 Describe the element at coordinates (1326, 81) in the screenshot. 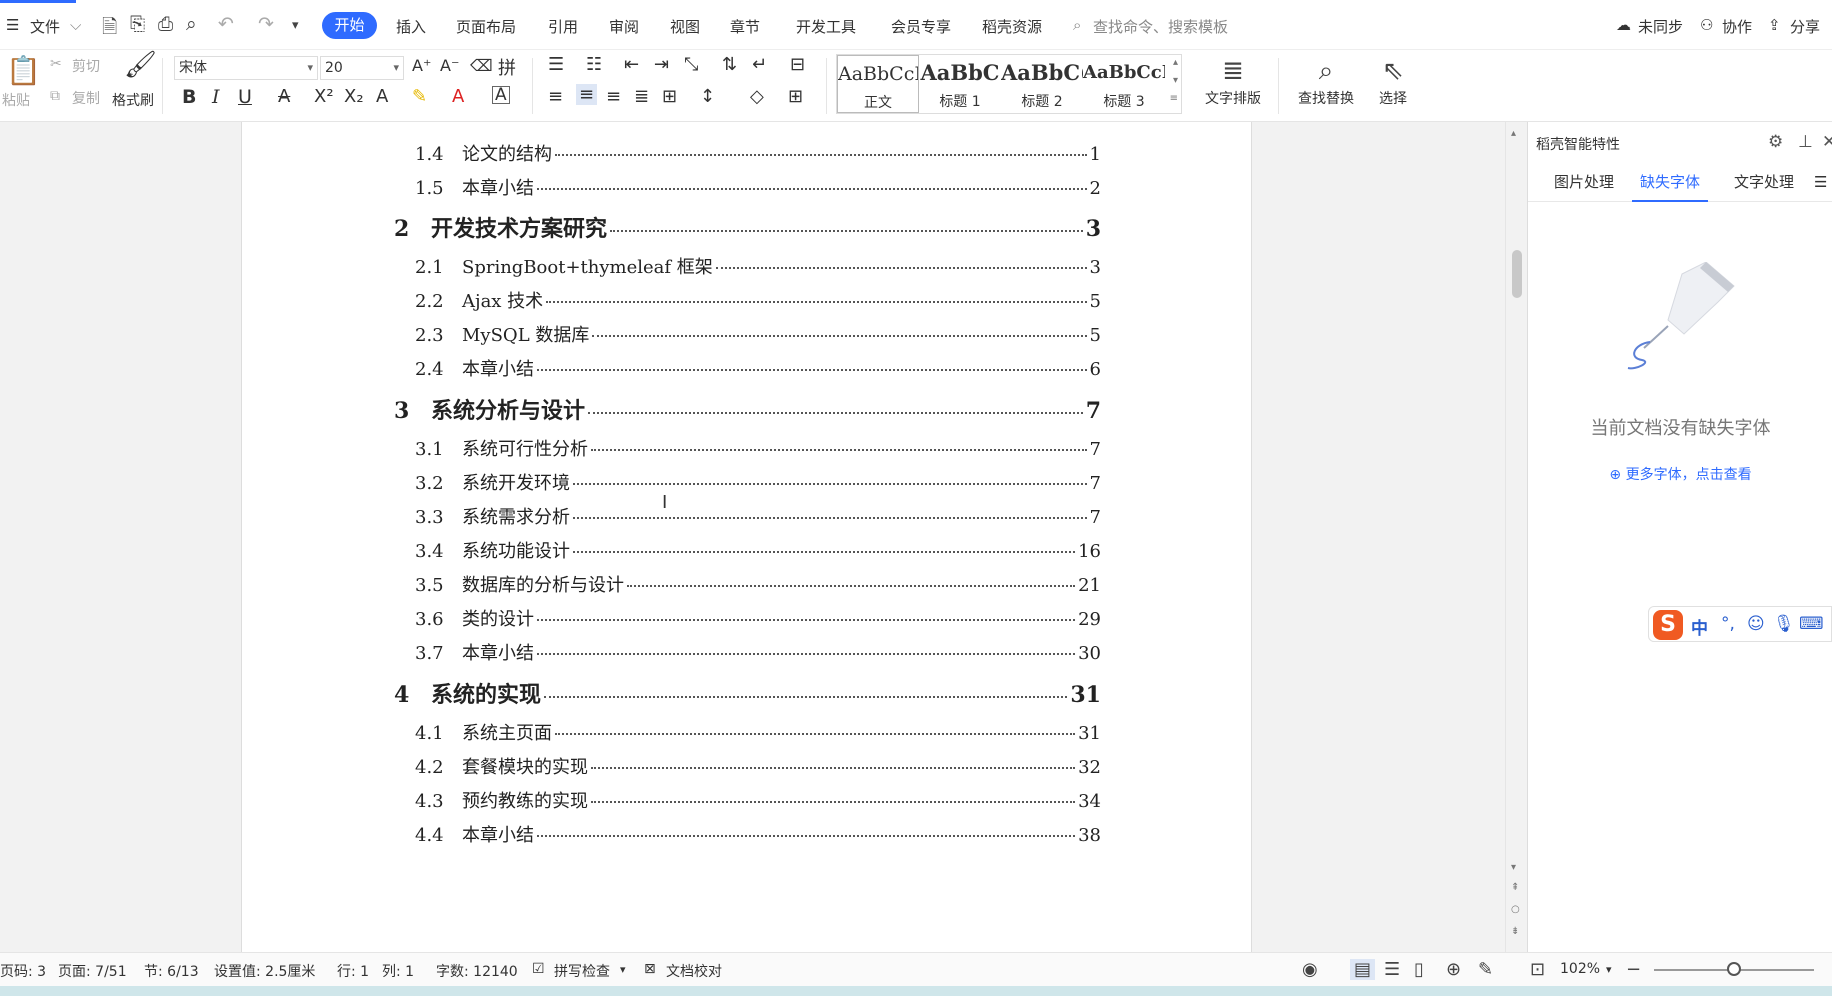

I see `find-replace-button: ⌕ 查找替换` at that location.